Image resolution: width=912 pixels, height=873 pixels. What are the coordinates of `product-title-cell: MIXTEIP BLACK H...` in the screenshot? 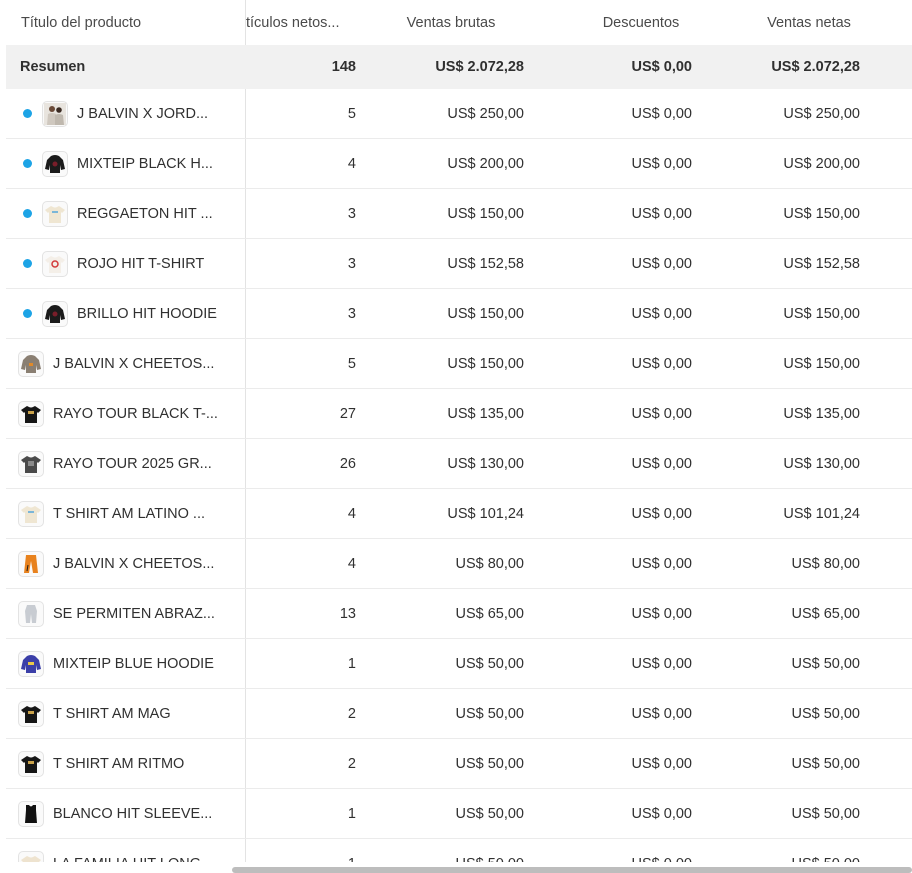 It's located at (126, 163).